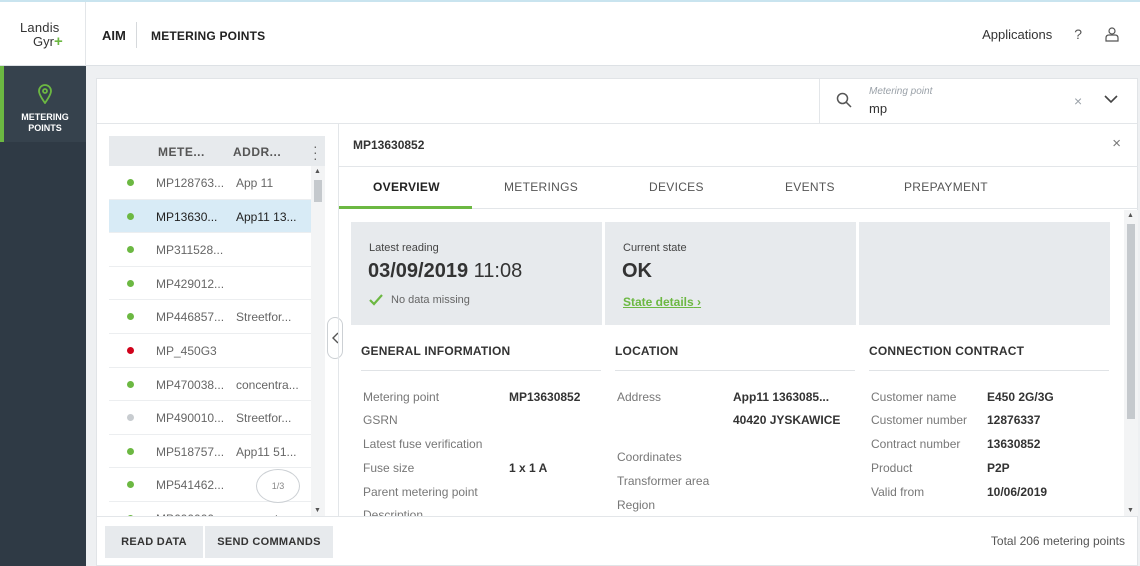  What do you see at coordinates (916, 444) in the screenshot?
I see `contract-number-field: Contract number` at bounding box center [916, 444].